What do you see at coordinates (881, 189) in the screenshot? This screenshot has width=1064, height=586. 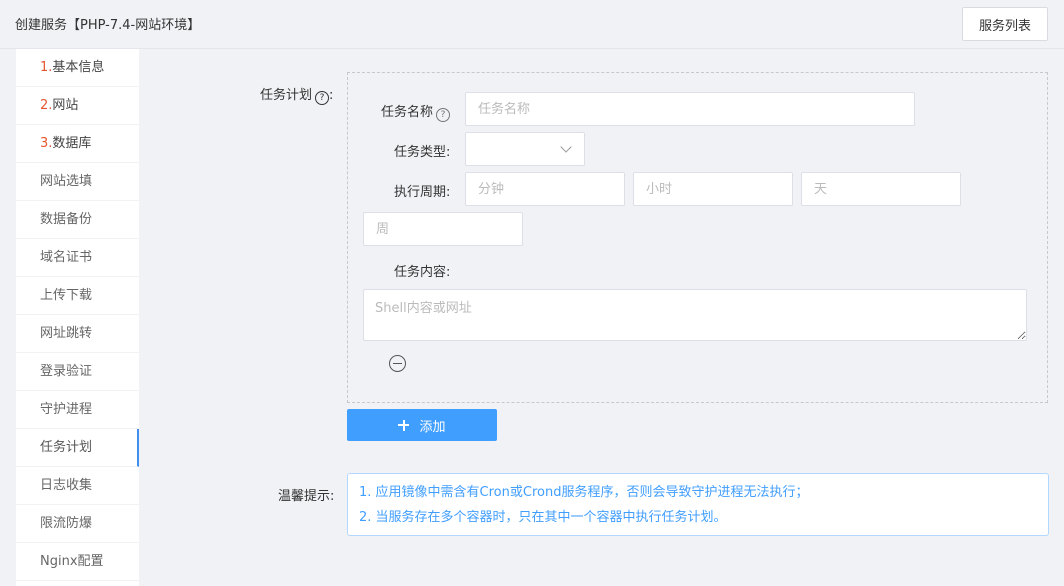 I see `day-input` at bounding box center [881, 189].